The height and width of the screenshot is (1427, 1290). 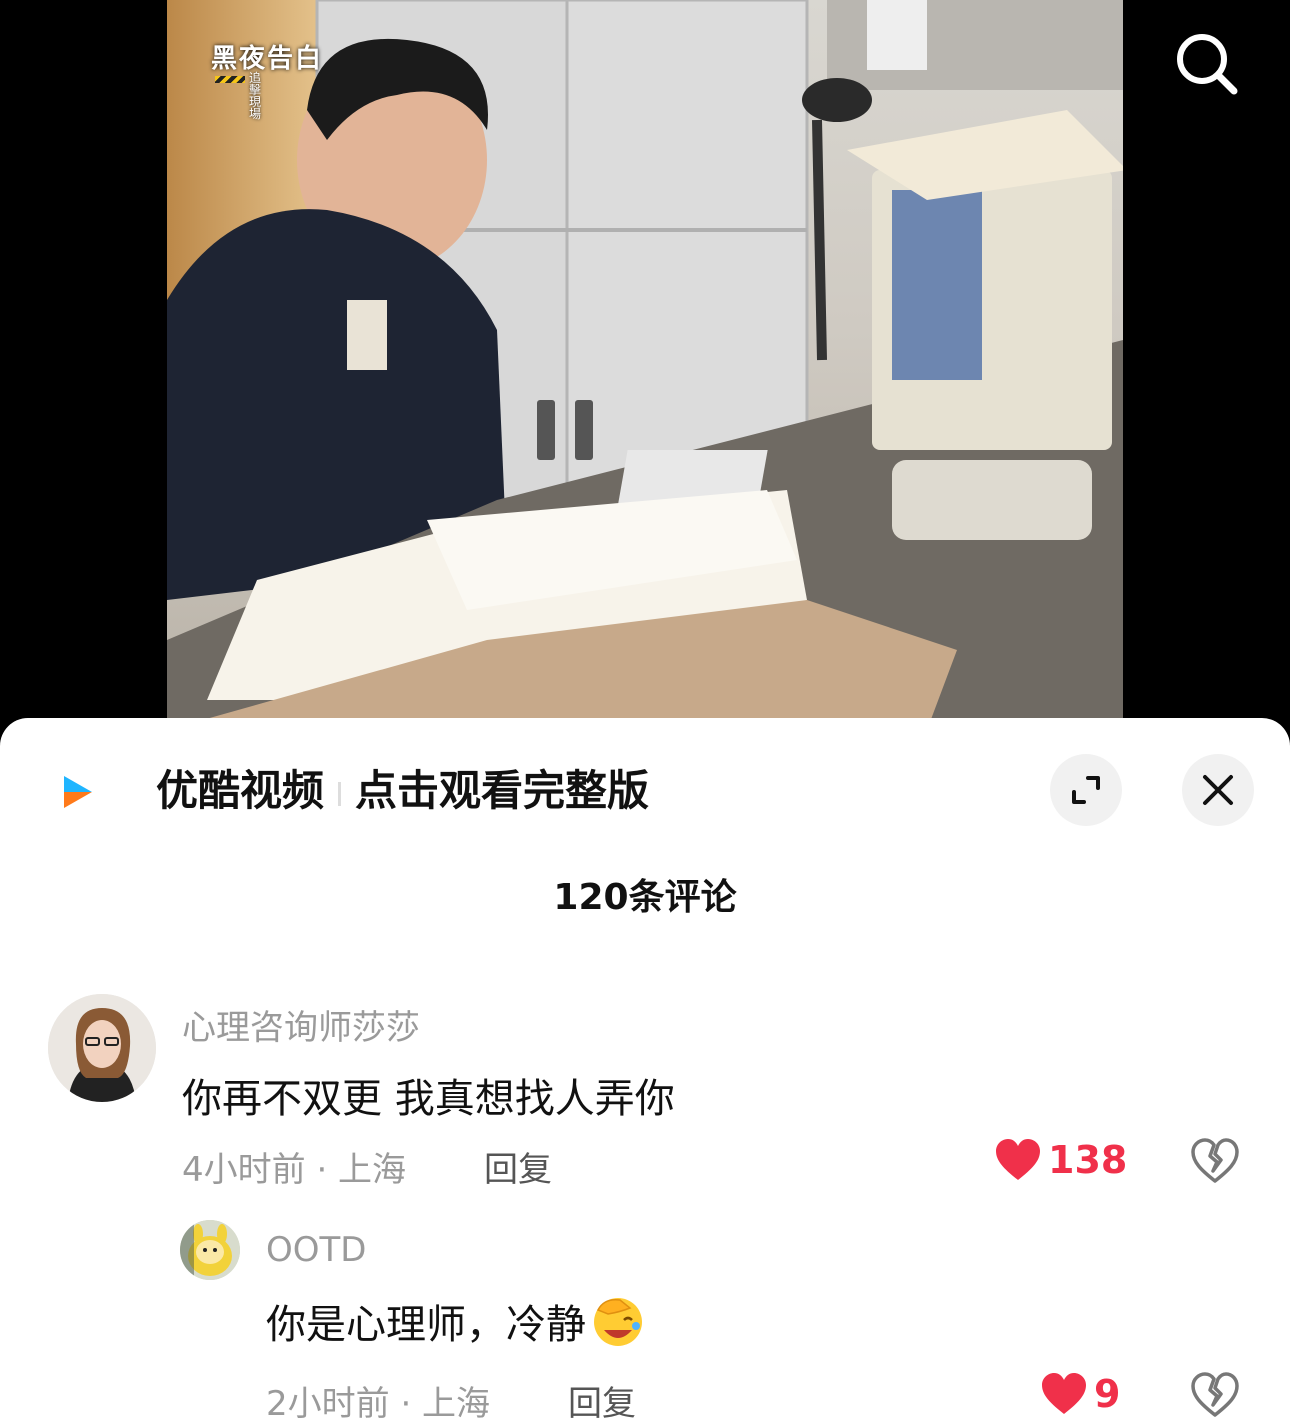 What do you see at coordinates (316, 1250) in the screenshot?
I see `comment-username: OOTD` at bounding box center [316, 1250].